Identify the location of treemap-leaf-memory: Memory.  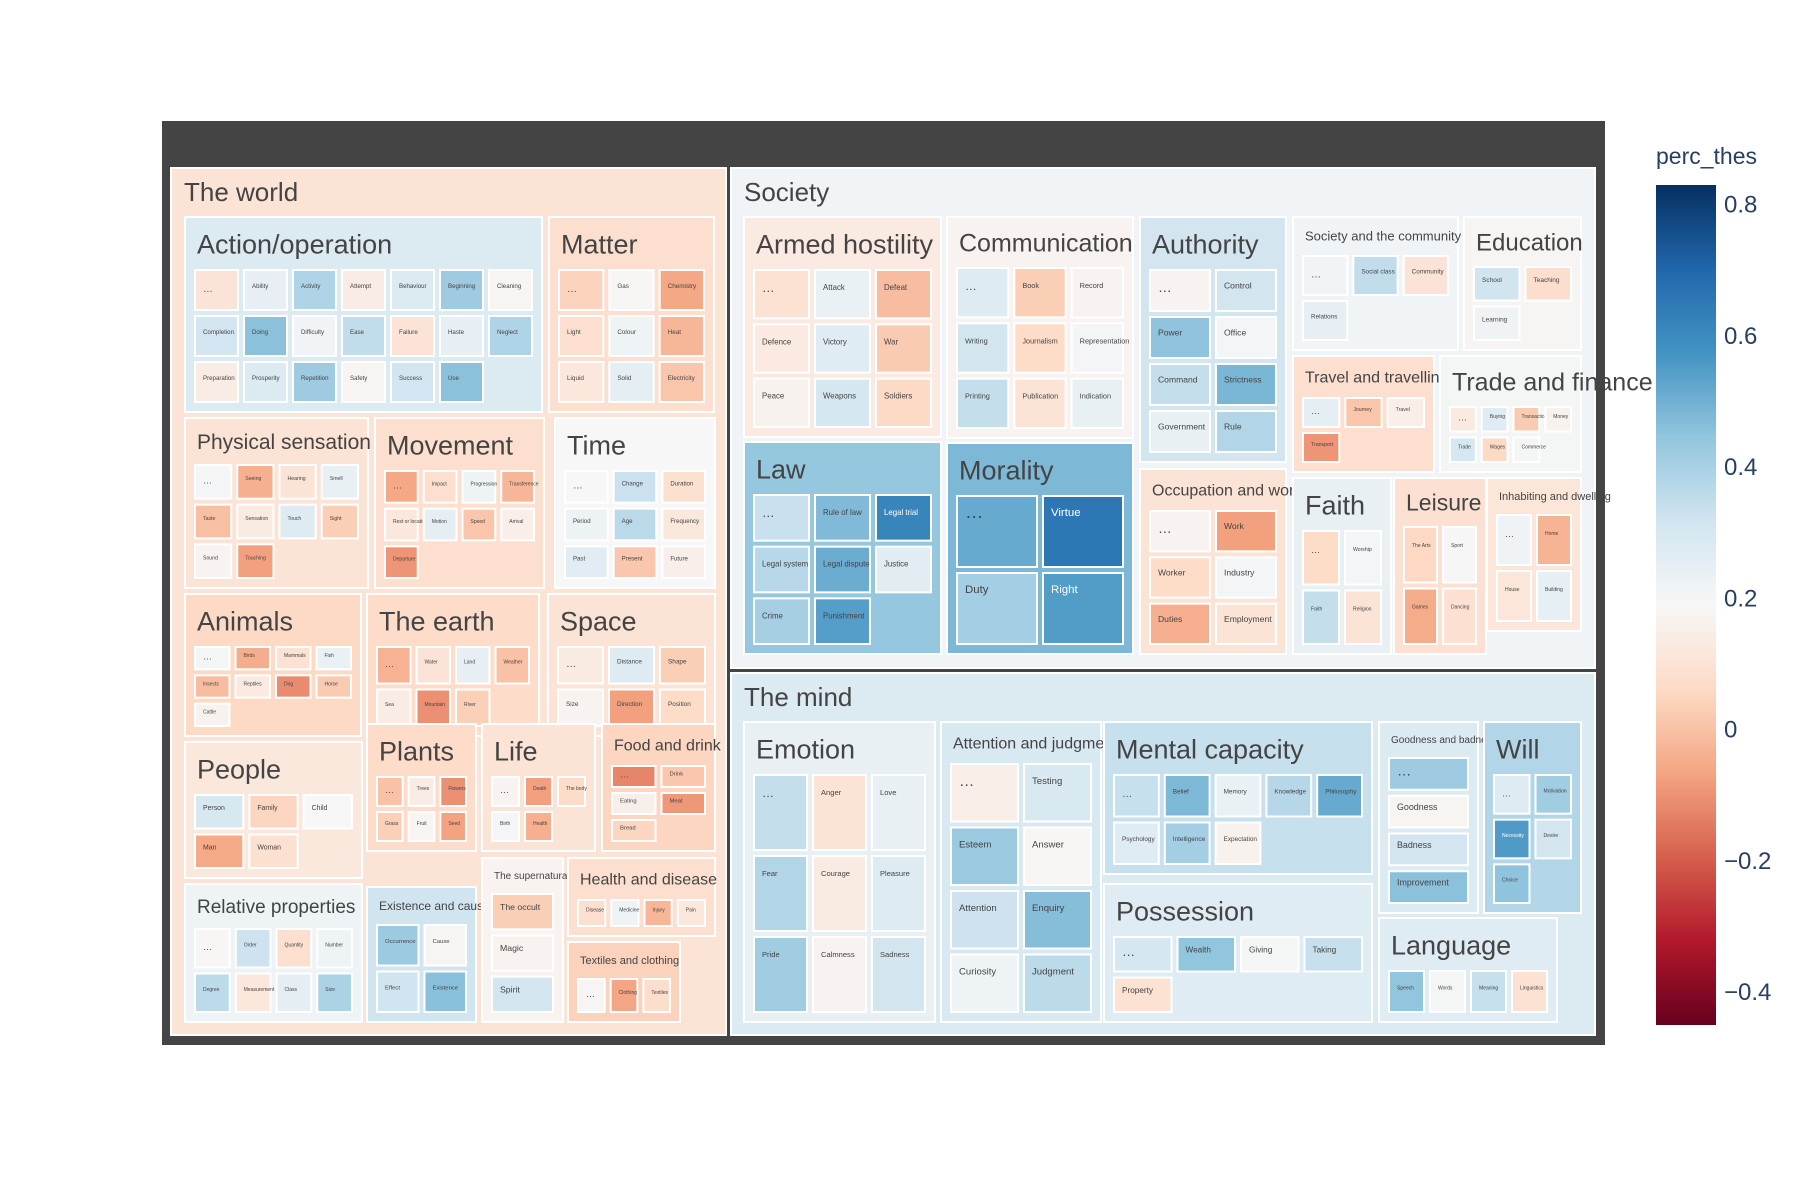
(1238, 796).